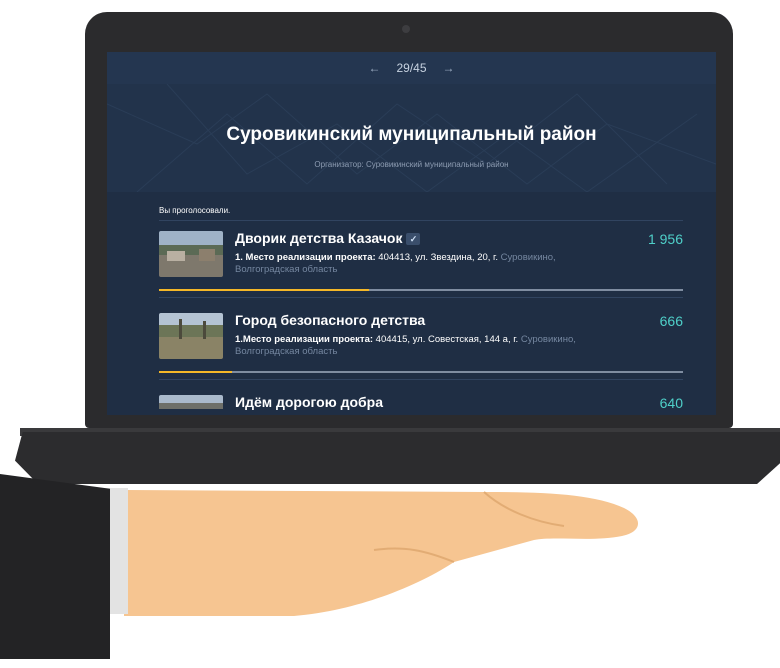 Image resolution: width=780 pixels, height=668 pixels. I want to click on project-name: Идём дорогою добра, so click(309, 402).